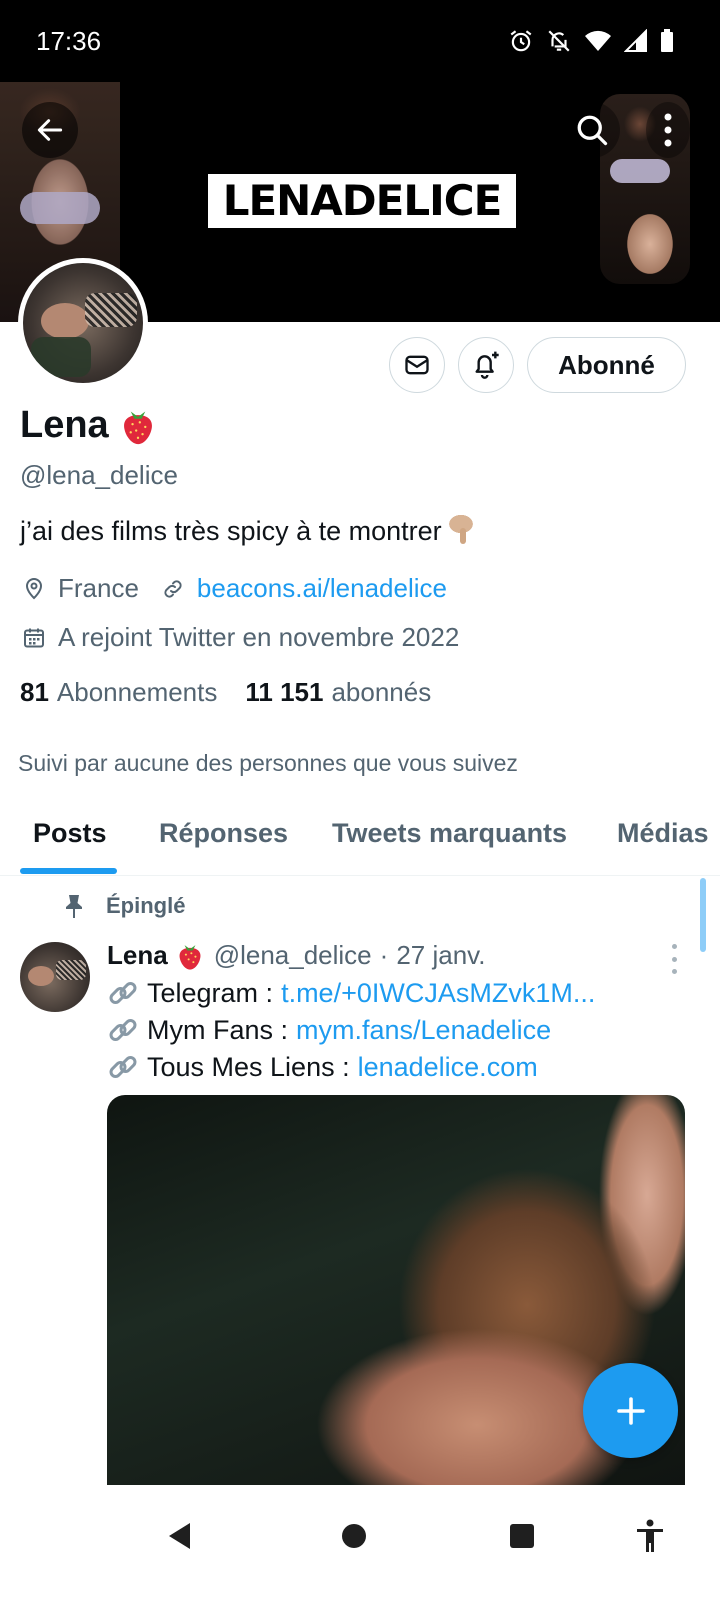  What do you see at coordinates (440, 955) in the screenshot?
I see `post-date: 27 janv.` at bounding box center [440, 955].